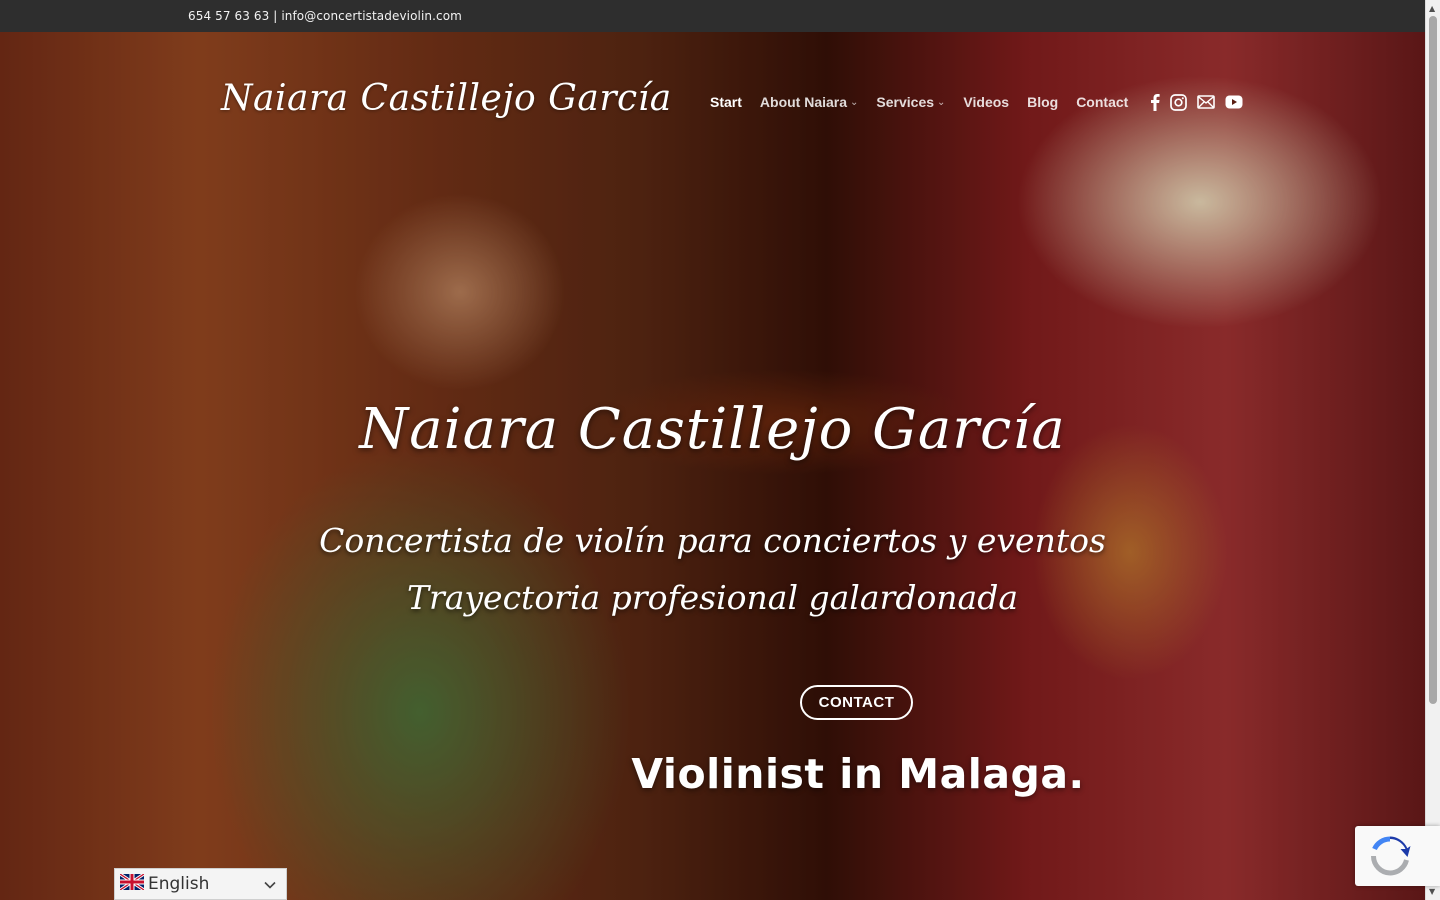  I want to click on nav-blog: Blog, so click(1042, 102).